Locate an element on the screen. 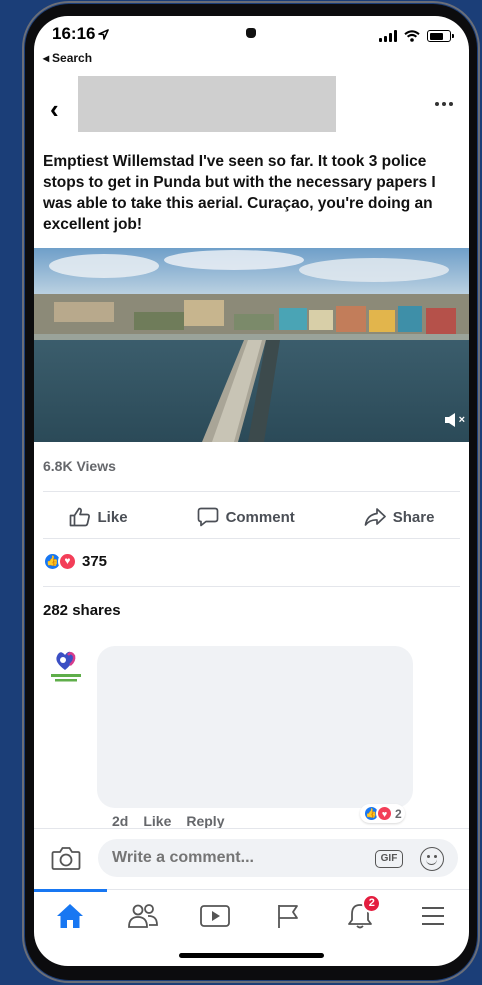  gif-icon: GIF is located at coordinates (389, 859).